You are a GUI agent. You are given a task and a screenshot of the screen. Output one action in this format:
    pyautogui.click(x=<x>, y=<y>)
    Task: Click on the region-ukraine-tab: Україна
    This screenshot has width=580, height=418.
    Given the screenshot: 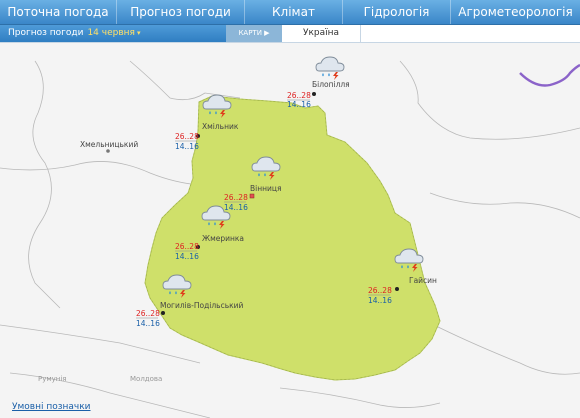 What is the action you would take?
    pyautogui.click(x=321, y=33)
    